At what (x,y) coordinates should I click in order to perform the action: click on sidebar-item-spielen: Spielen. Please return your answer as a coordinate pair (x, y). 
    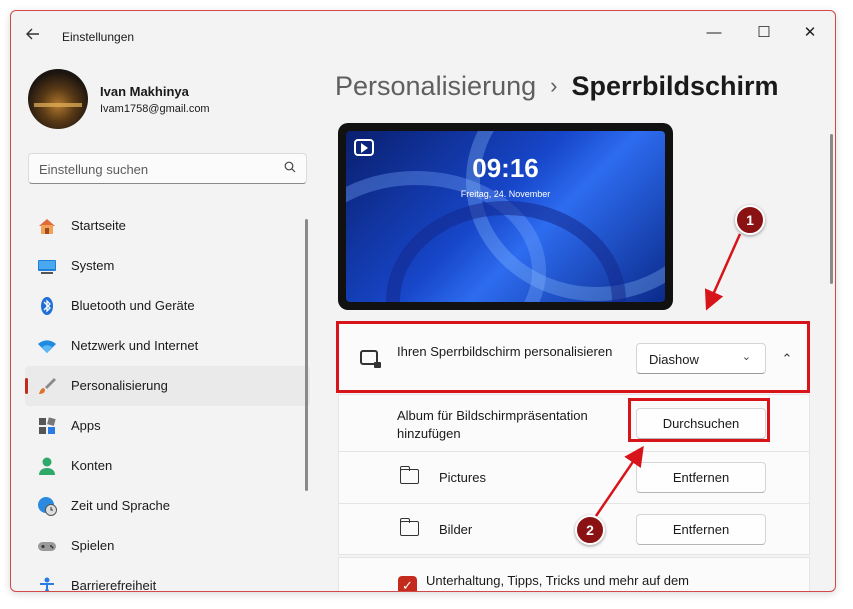
    Looking at the image, I should click on (167, 546).